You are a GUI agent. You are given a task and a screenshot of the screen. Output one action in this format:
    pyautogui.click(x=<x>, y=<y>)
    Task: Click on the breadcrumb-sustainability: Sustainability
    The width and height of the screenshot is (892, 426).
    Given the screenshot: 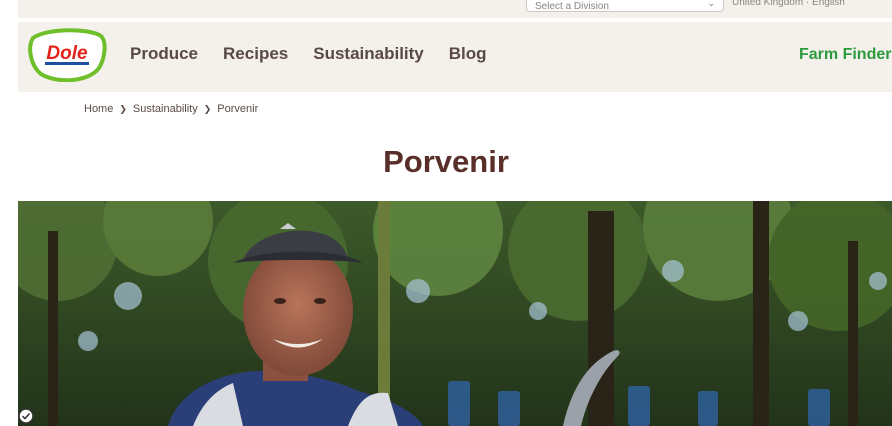 What is the action you would take?
    pyautogui.click(x=165, y=109)
    